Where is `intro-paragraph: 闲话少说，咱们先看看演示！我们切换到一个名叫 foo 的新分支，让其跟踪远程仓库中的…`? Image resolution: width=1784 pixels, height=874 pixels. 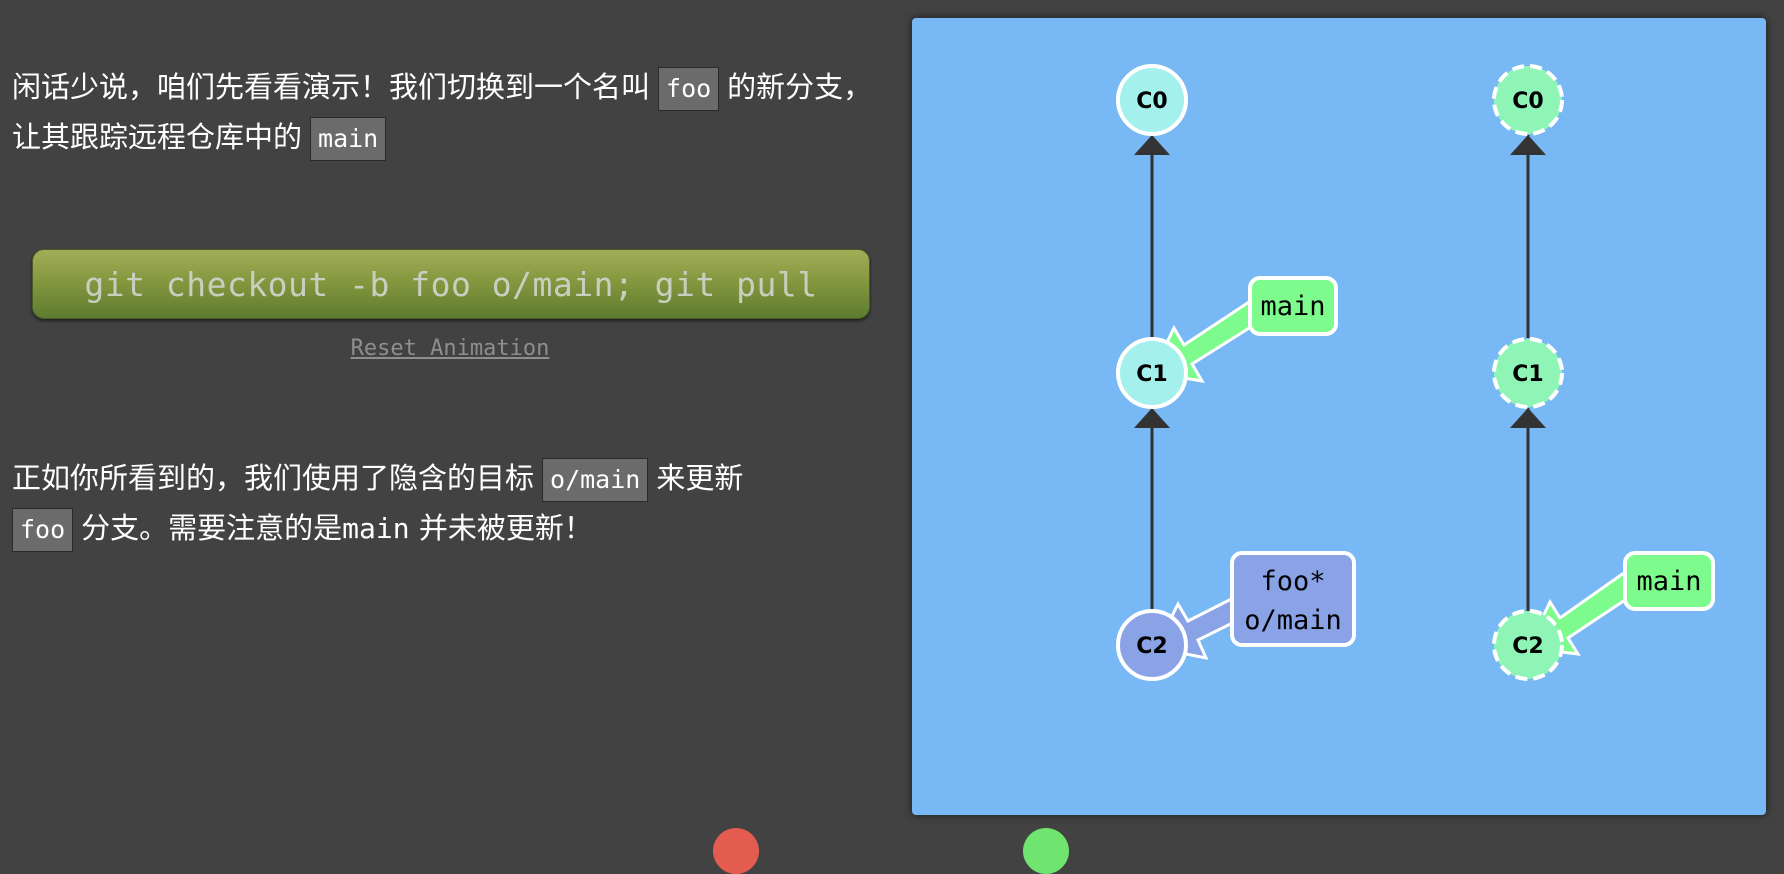 intro-paragraph: 闲话少说，咱们先看看演示！我们切换到一个名叫 foo 的新分支，让其跟踪远程仓库中的… is located at coordinates (452, 112).